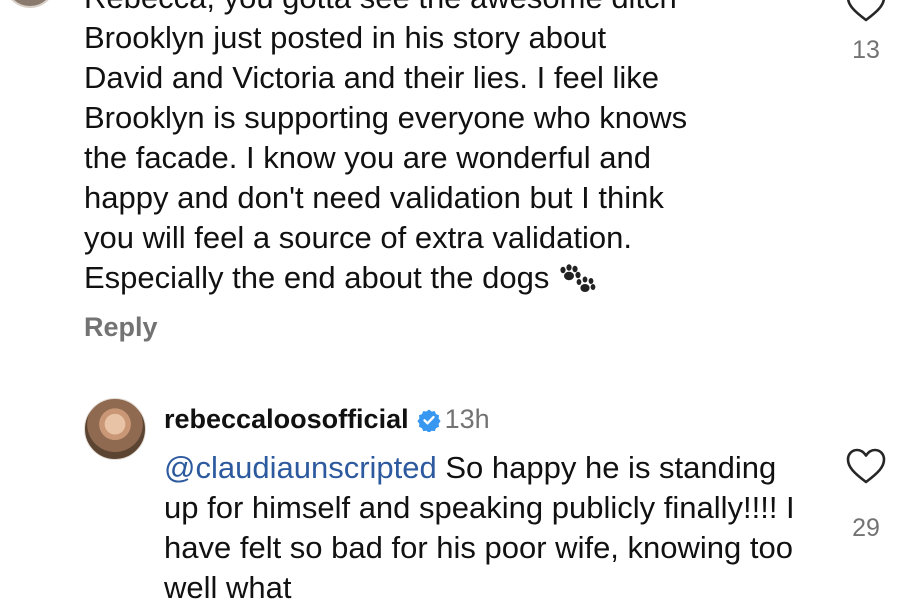 The width and height of the screenshot is (900, 608). I want to click on reply-like-count: 29, so click(866, 528).